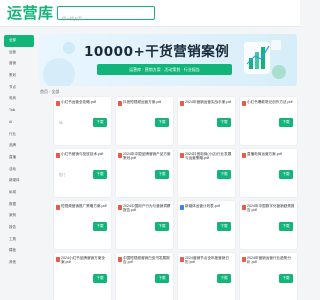 The image size is (320, 300). Describe the element at coordinates (19, 123) in the screenshot. I see `sidebar-item: AI` at that location.